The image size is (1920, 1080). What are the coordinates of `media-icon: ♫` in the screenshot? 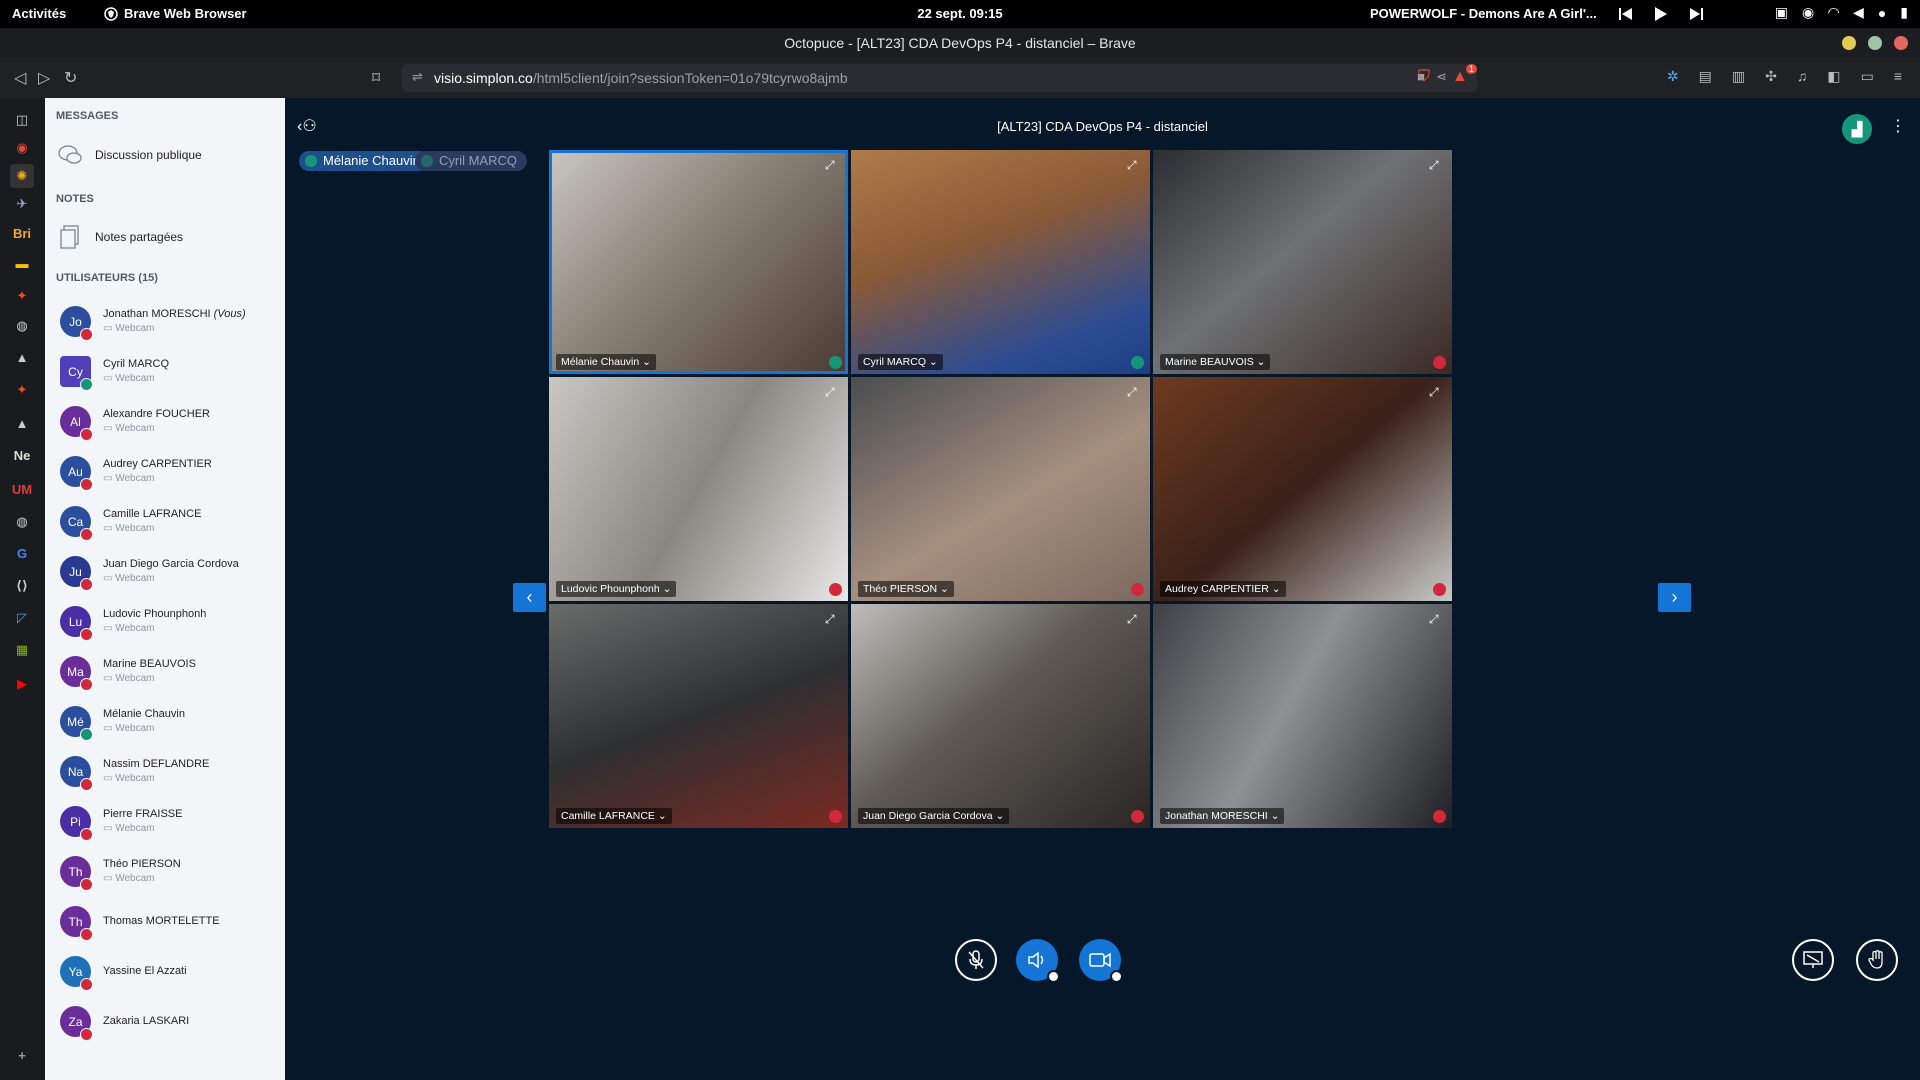 It's located at (1802, 76).